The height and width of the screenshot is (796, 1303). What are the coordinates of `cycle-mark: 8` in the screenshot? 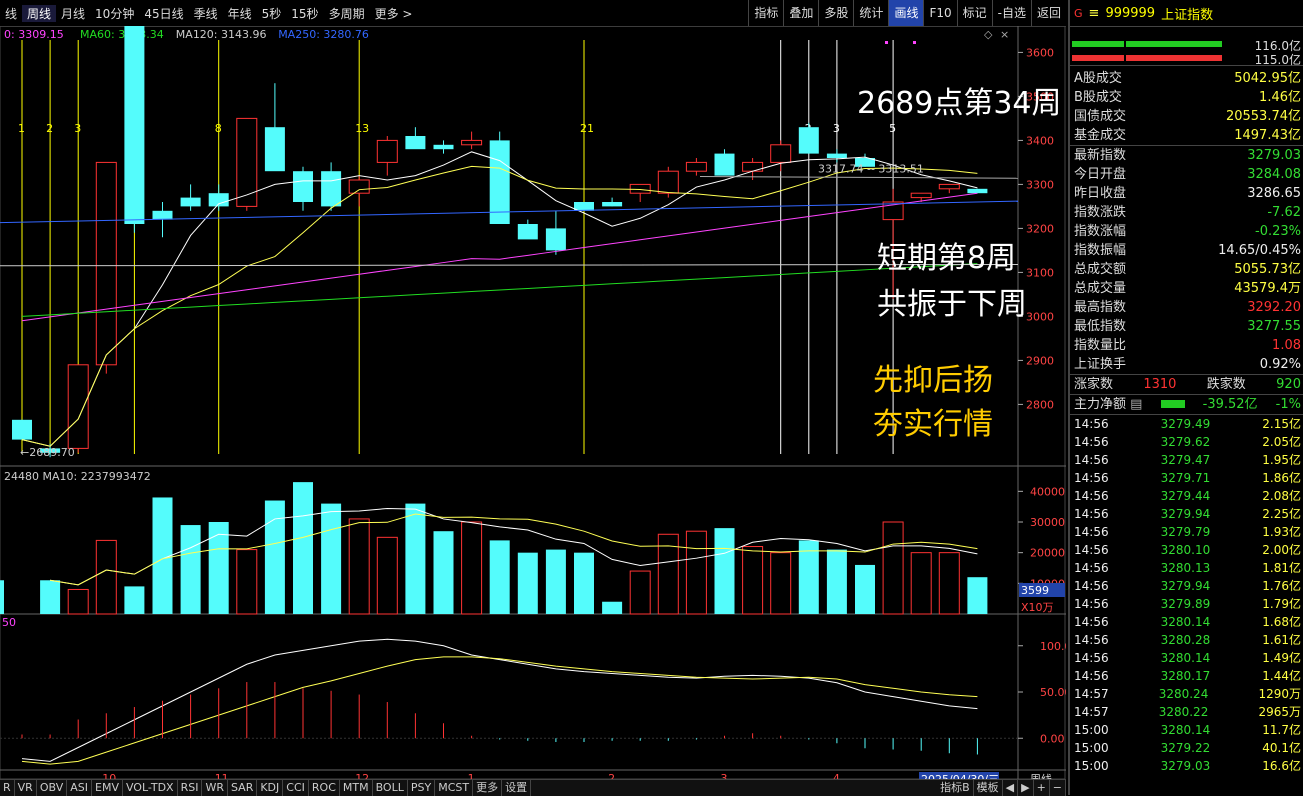 It's located at (218, 128).